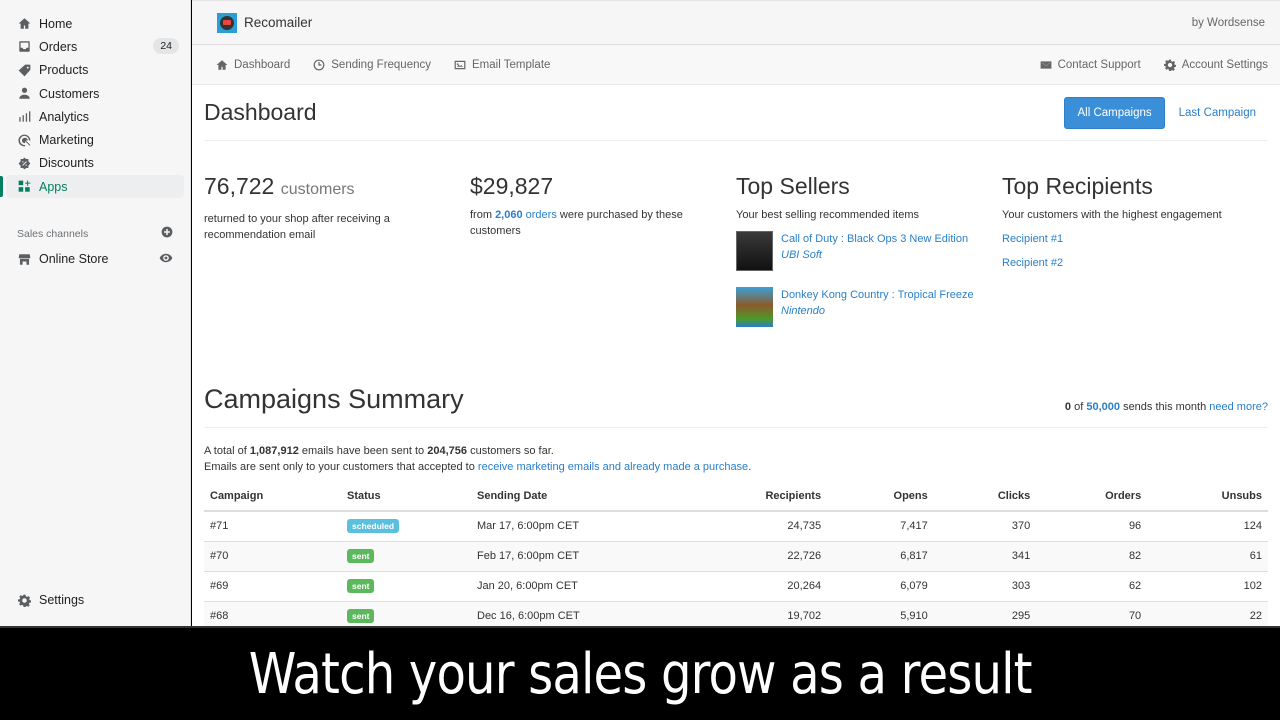 This screenshot has height=720, width=1280. What do you see at coordinates (509, 215) in the screenshot?
I see `orders-count: 2,060` at bounding box center [509, 215].